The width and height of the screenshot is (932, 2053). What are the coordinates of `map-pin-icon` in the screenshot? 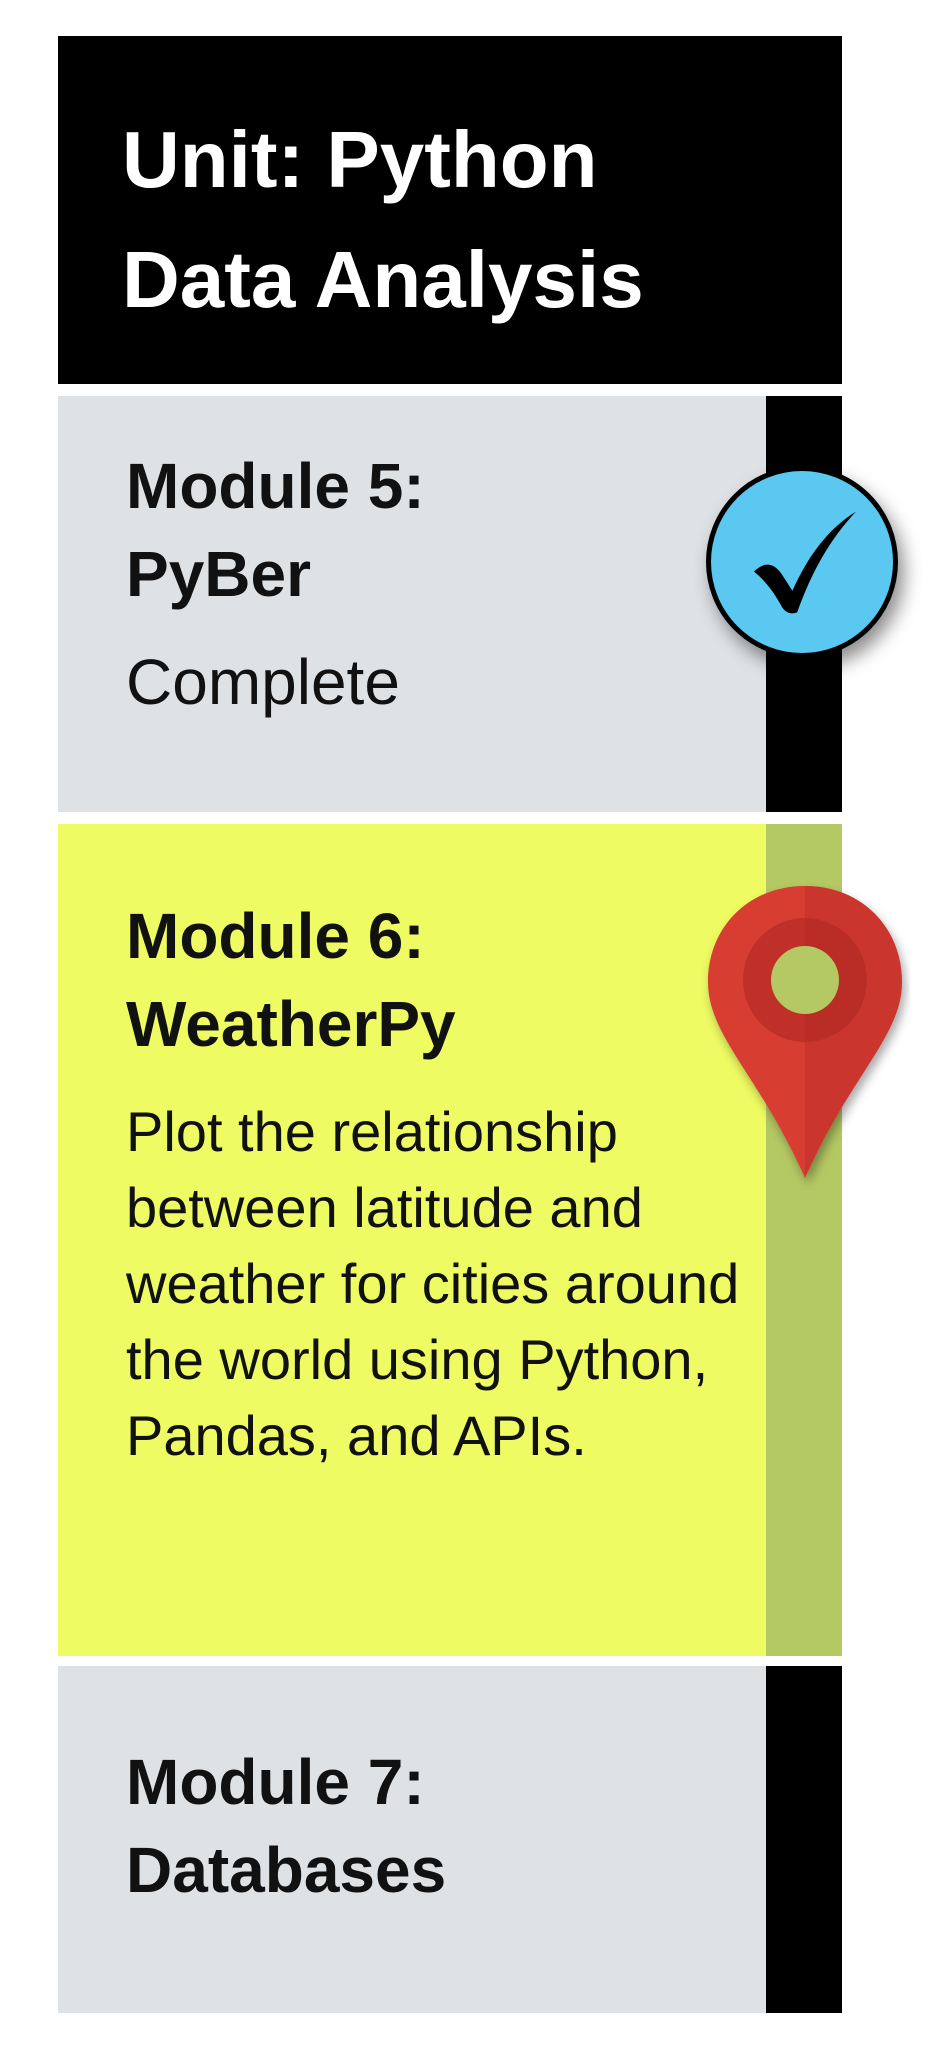 It's located at (805, 1032).